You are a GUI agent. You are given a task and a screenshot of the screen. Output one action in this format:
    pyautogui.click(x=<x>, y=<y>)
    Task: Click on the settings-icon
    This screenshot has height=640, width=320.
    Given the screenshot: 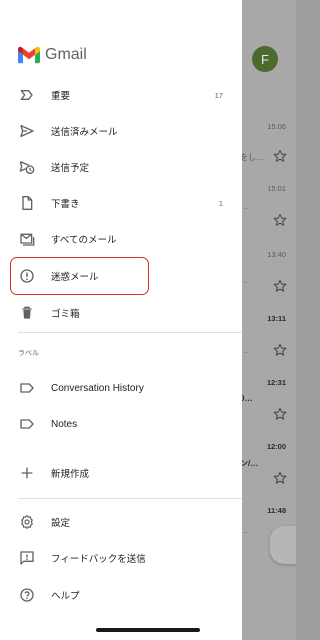 What is the action you would take?
    pyautogui.click(x=27, y=522)
    